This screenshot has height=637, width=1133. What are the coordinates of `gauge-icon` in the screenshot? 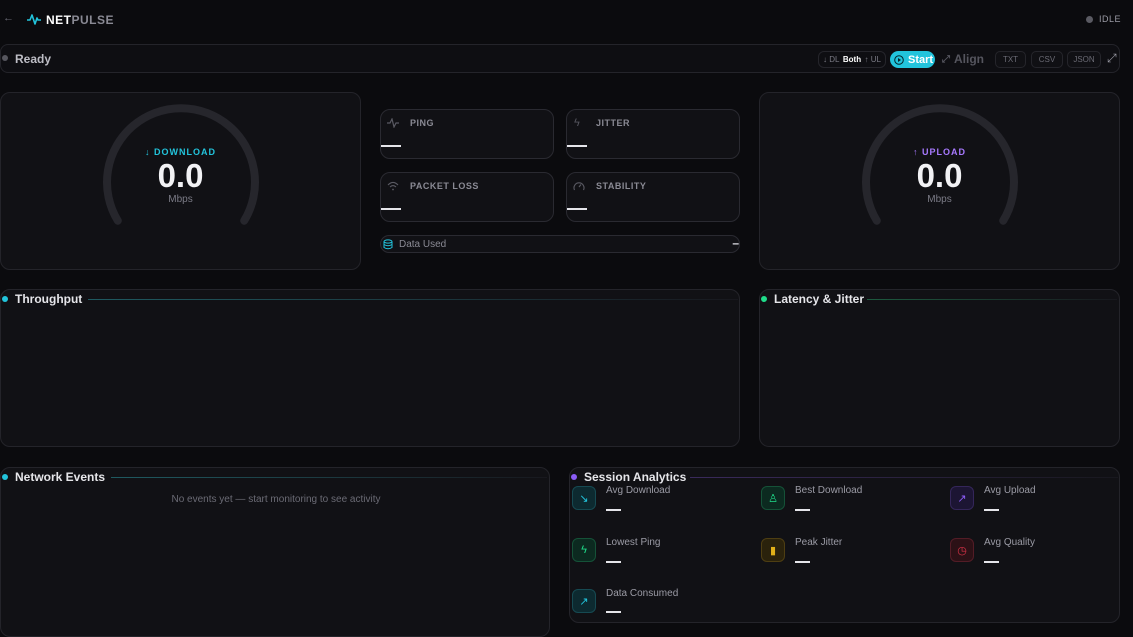 It's located at (579, 186).